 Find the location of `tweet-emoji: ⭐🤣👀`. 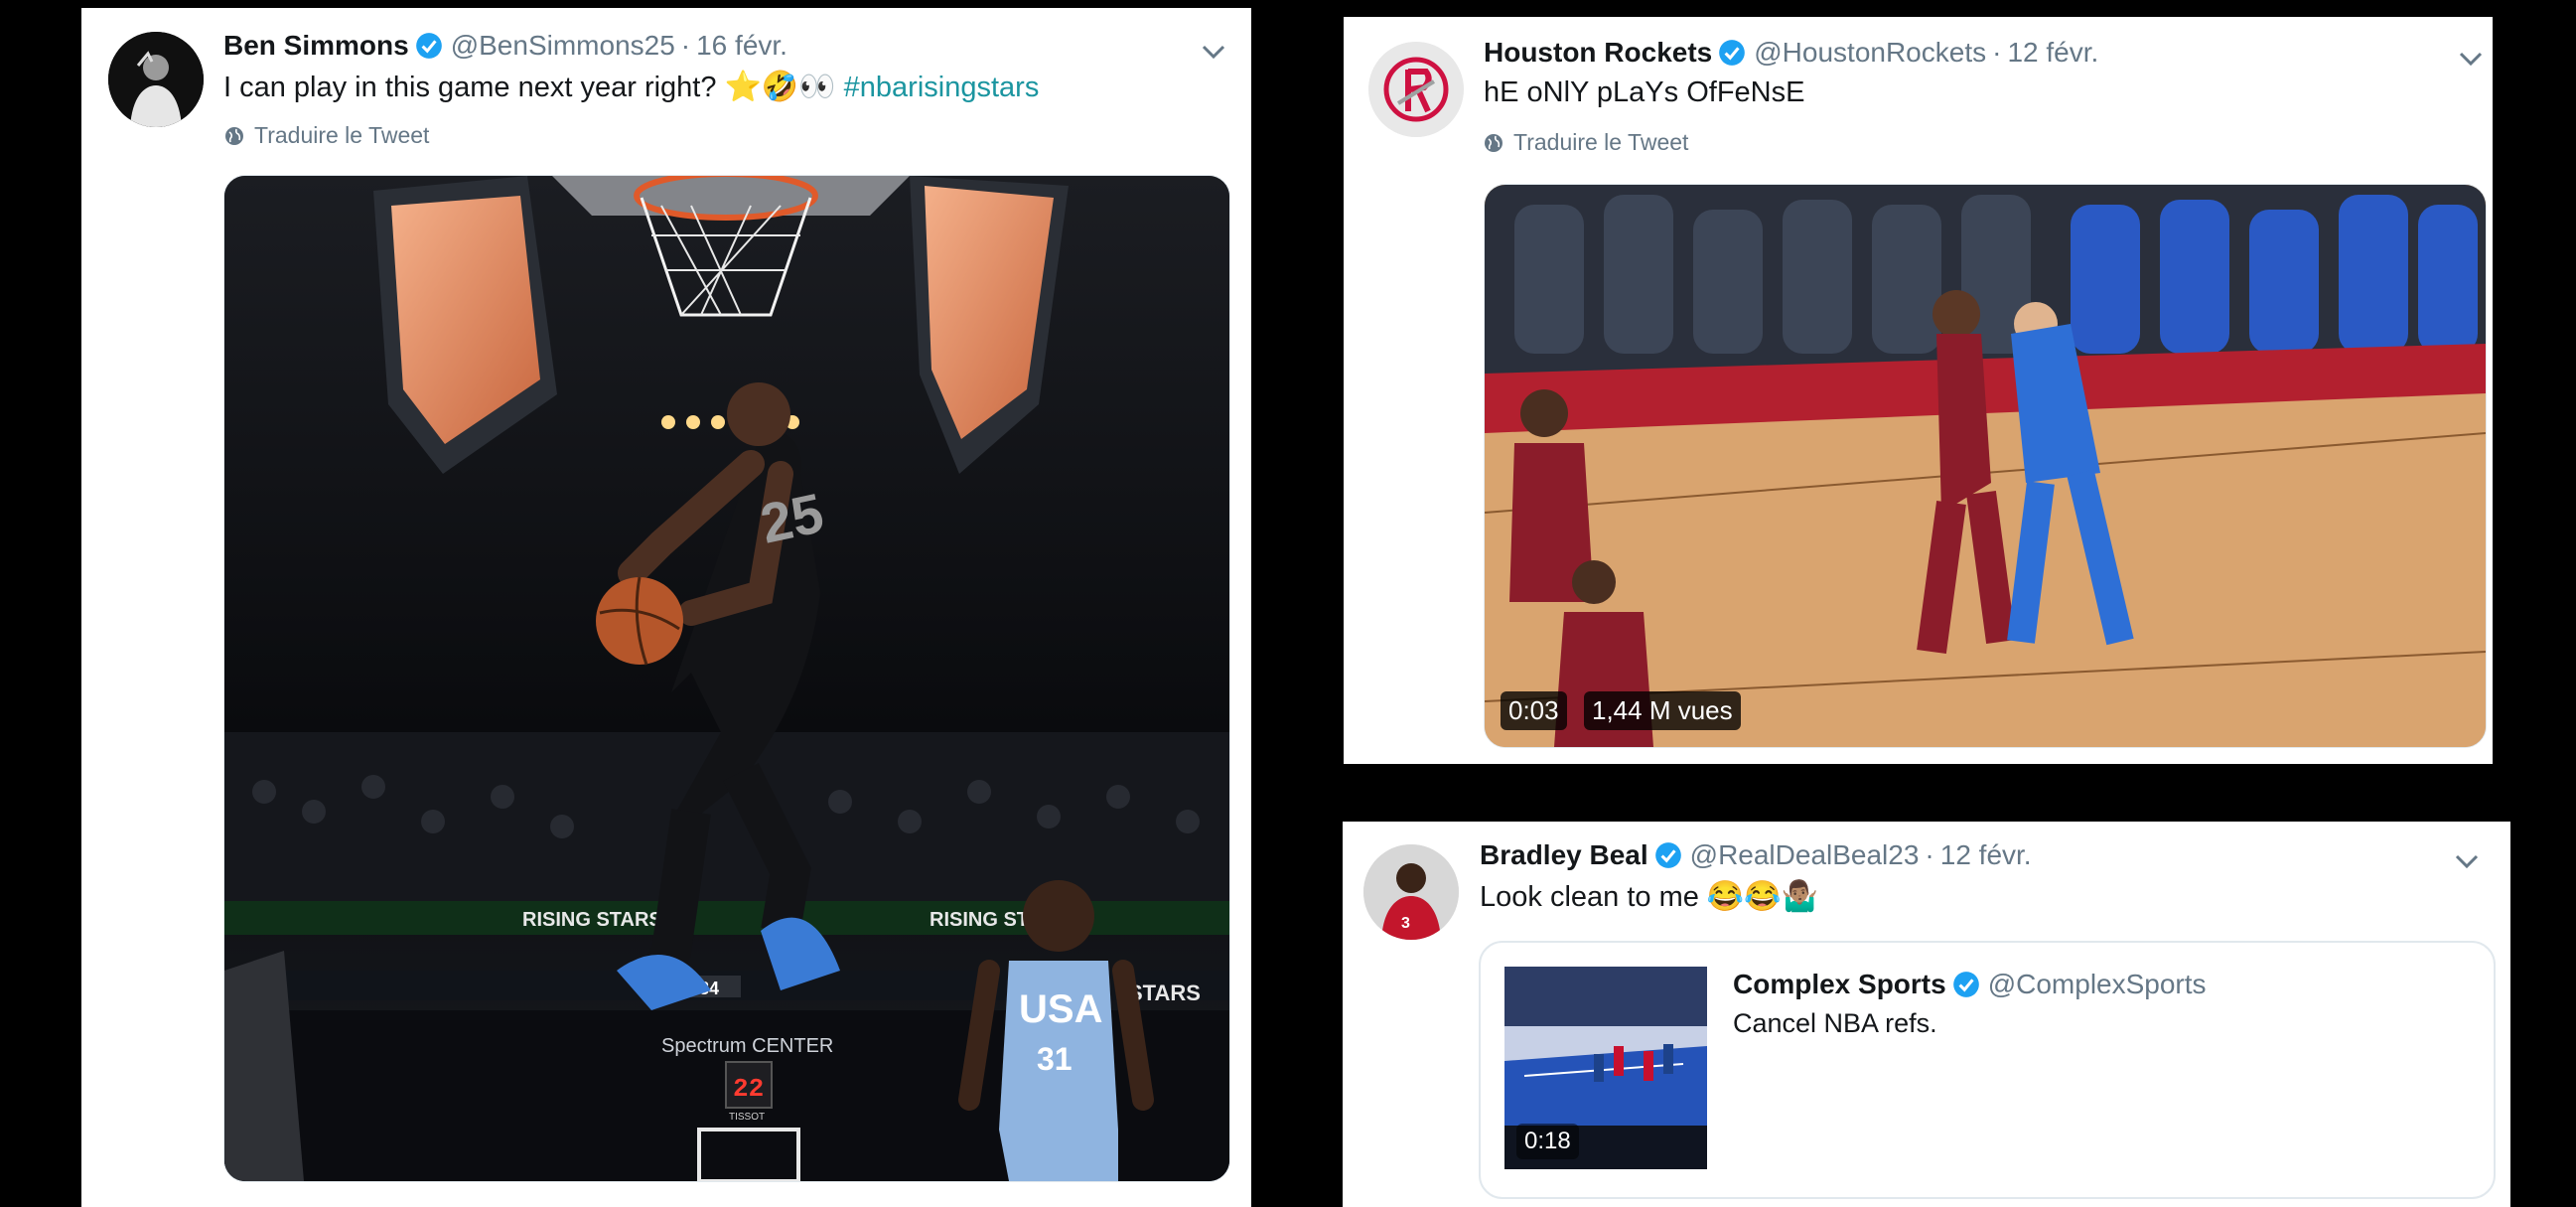

tweet-emoji: ⭐🤣👀 is located at coordinates (780, 87).